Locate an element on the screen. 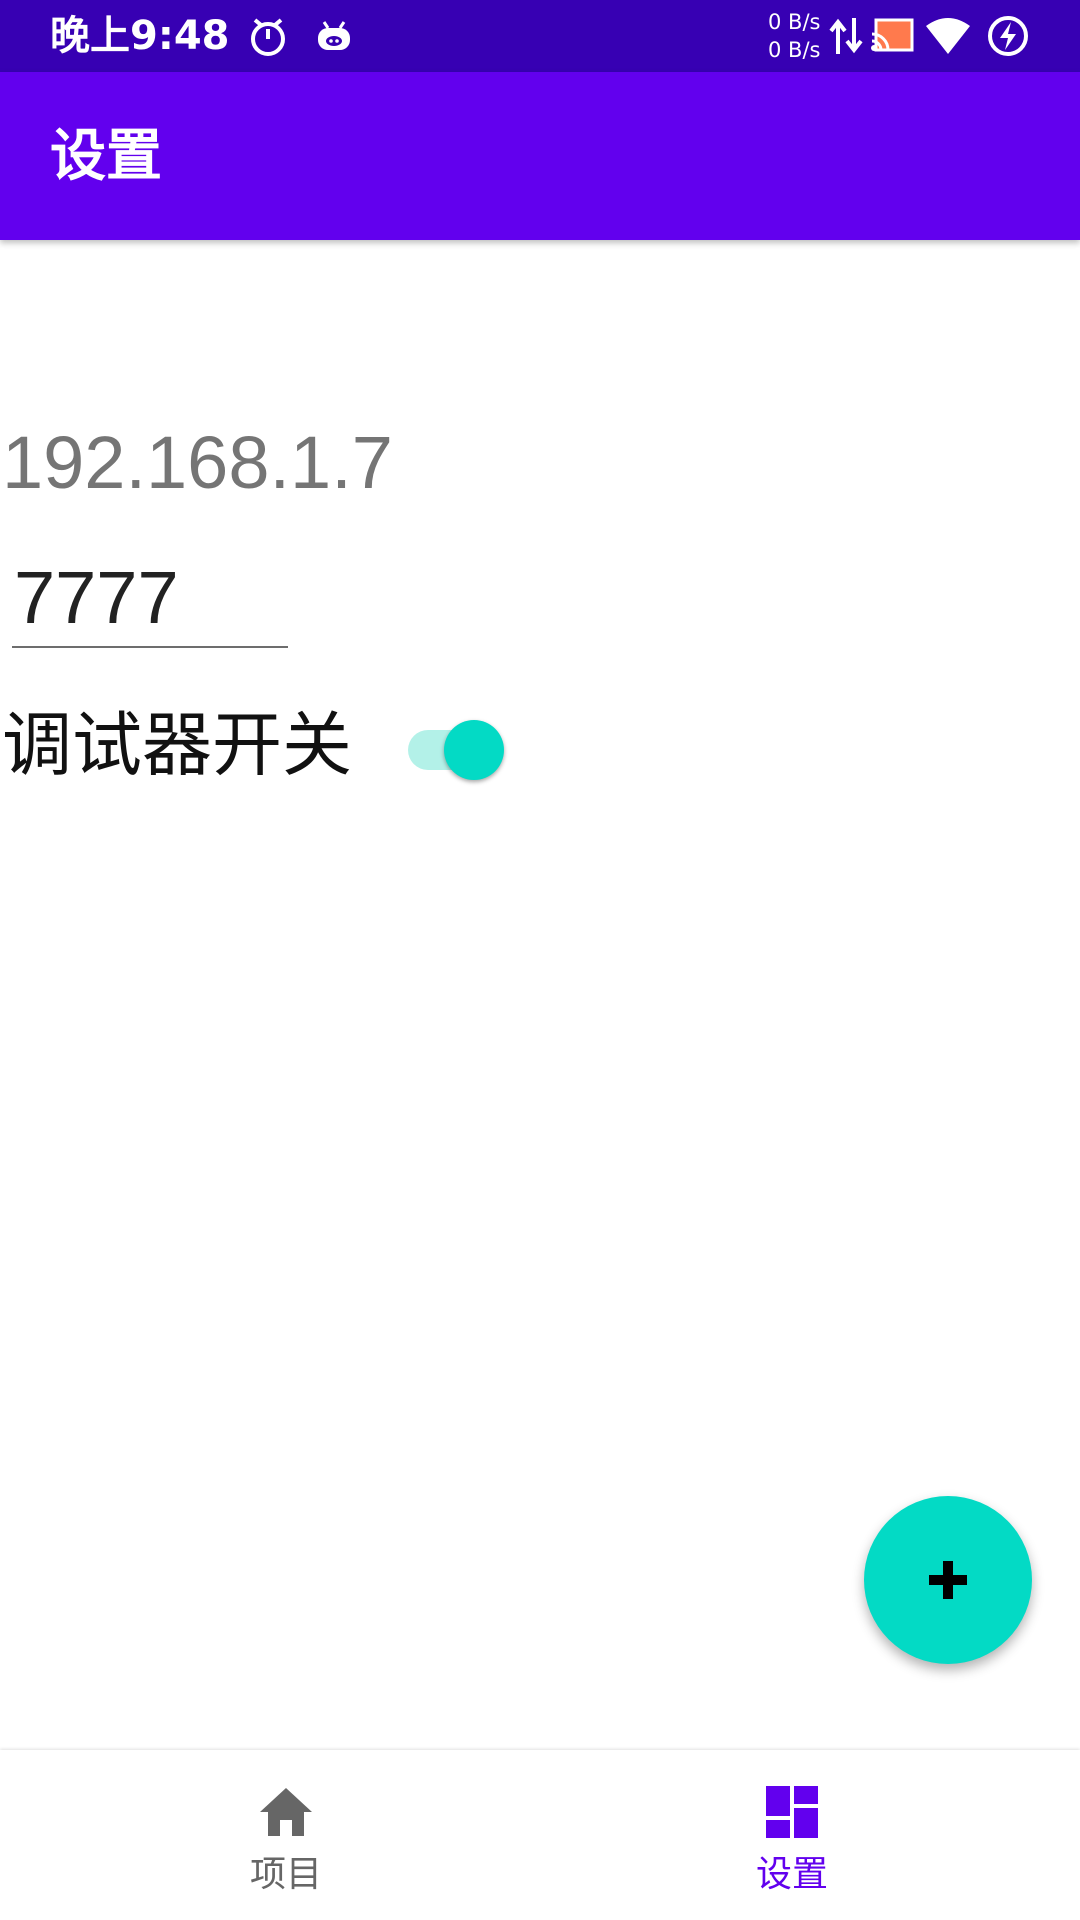 The height and width of the screenshot is (1920, 1080). status-time: 晚上9:48 is located at coordinates (140, 36).